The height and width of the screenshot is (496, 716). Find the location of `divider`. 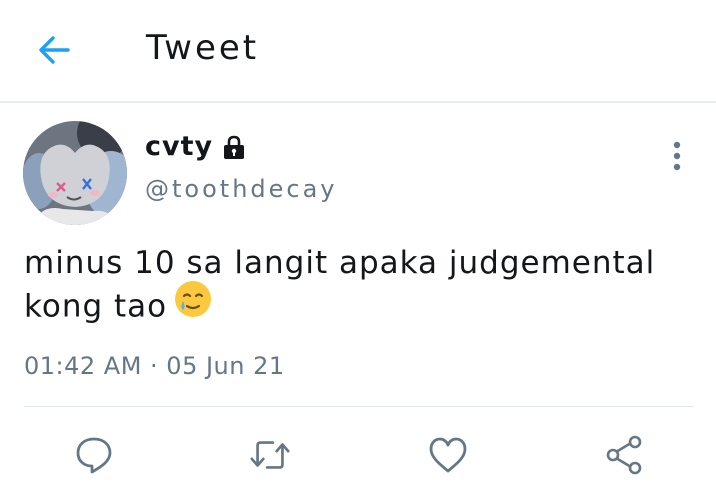

divider is located at coordinates (359, 406).